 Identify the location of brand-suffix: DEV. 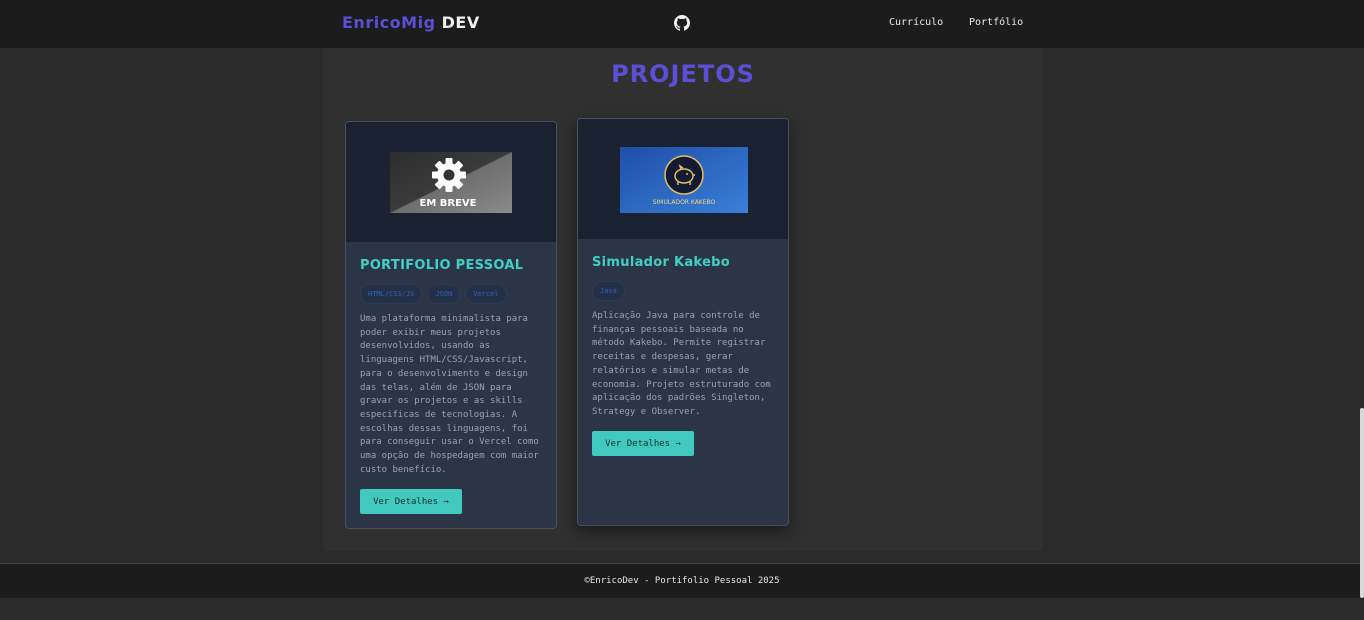
(460, 22).